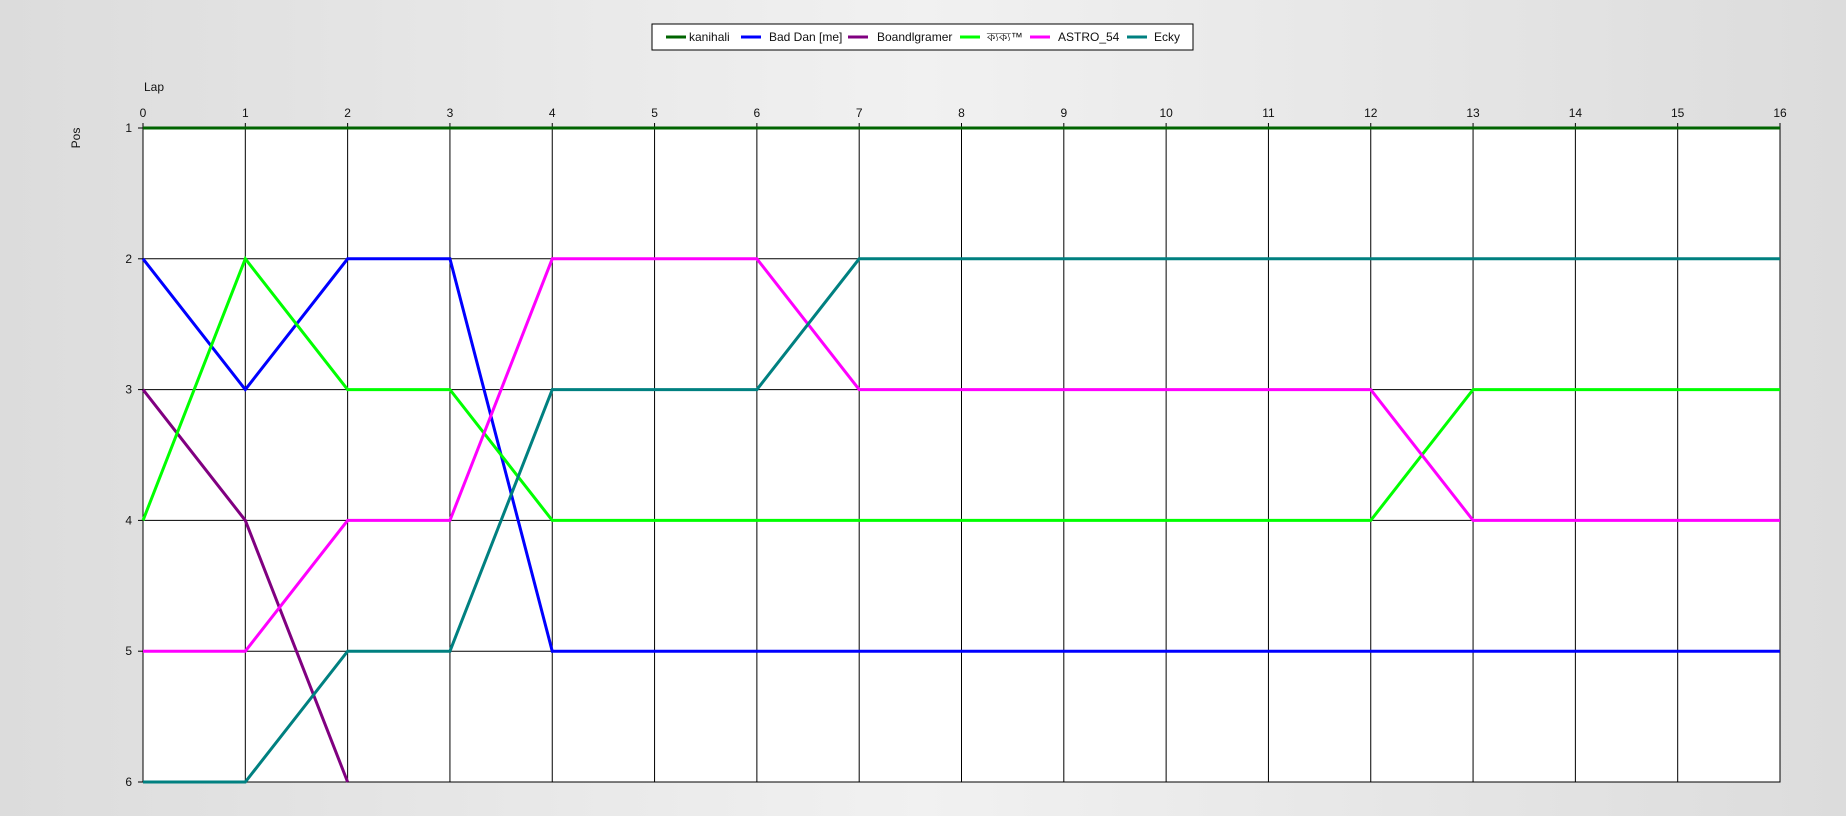 This screenshot has width=1846, height=816. What do you see at coordinates (76, 138) in the screenshot?
I see `y-axis-title: Pos` at bounding box center [76, 138].